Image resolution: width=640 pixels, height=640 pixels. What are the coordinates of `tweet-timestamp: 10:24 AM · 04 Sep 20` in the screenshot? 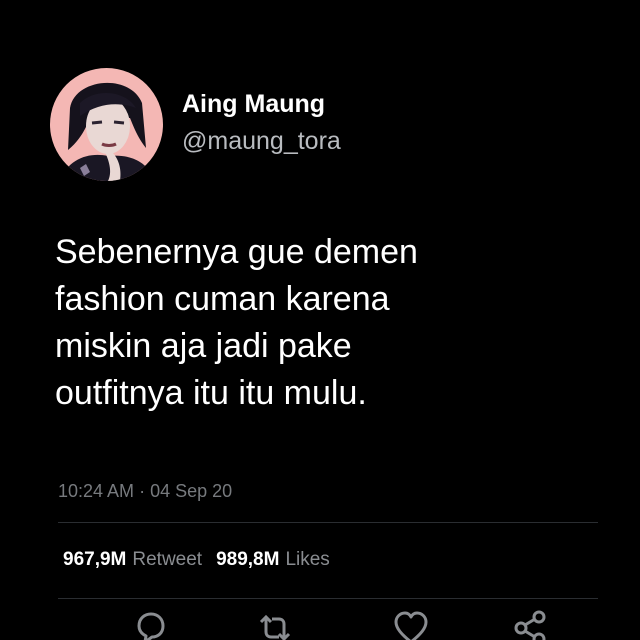 It's located at (145, 491).